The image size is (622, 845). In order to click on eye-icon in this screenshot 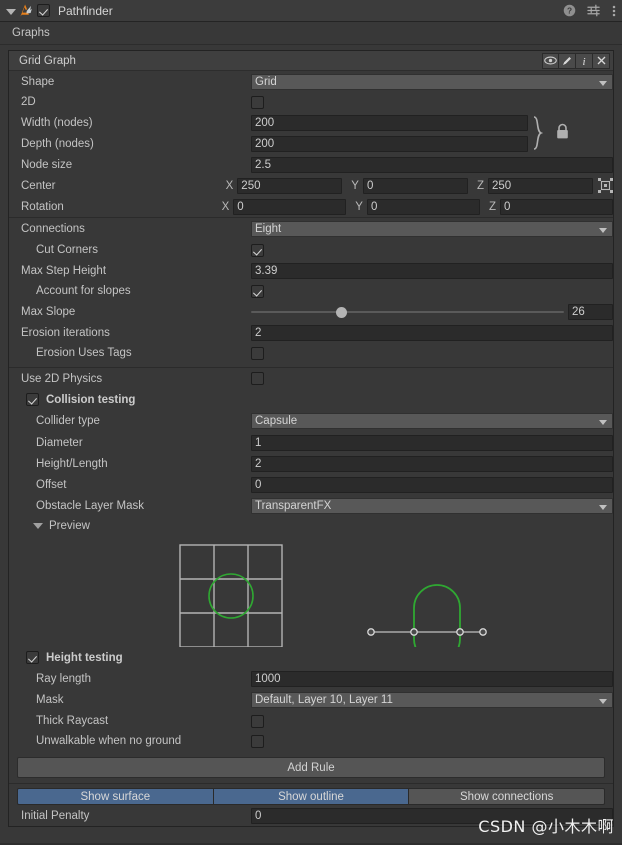, I will do `click(550, 60)`.